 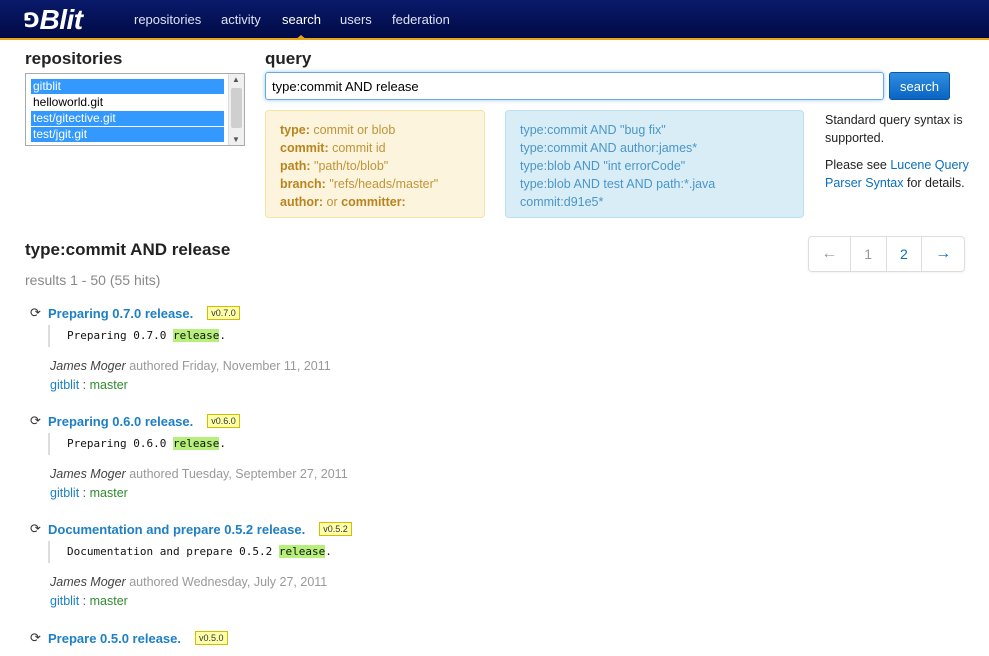 What do you see at coordinates (127, 134) in the screenshot?
I see `repo-option-jgit: test/jgit.git` at bounding box center [127, 134].